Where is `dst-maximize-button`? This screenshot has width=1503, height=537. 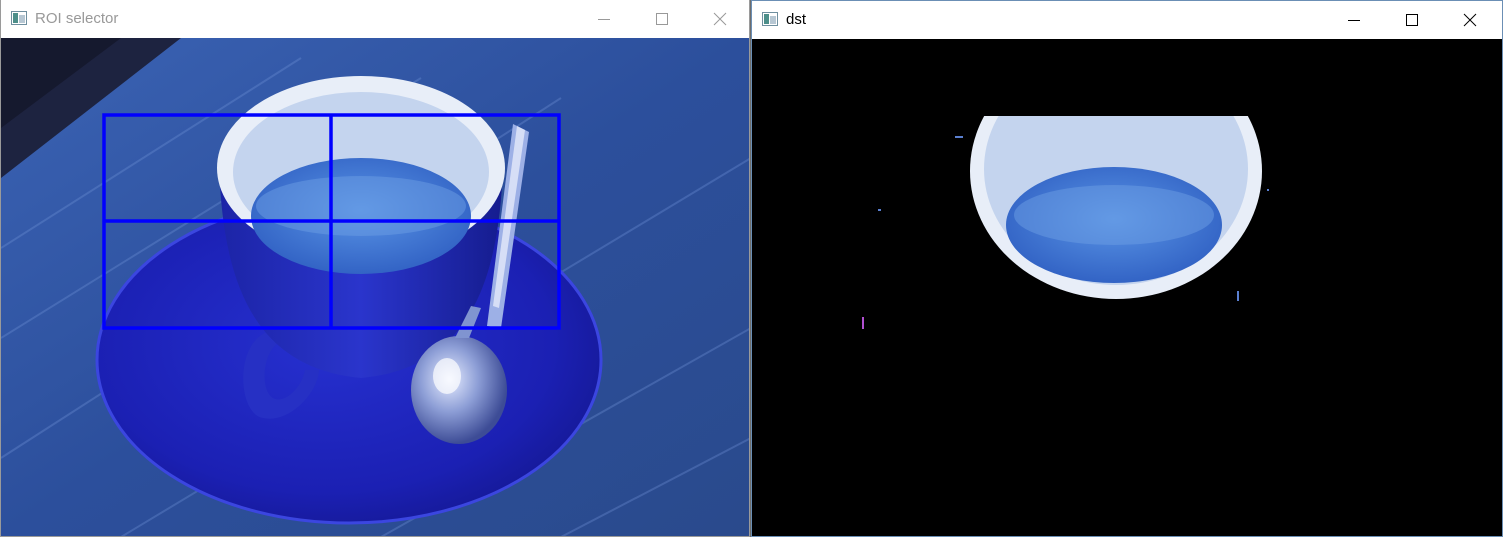 dst-maximize-button is located at coordinates (1412, 20).